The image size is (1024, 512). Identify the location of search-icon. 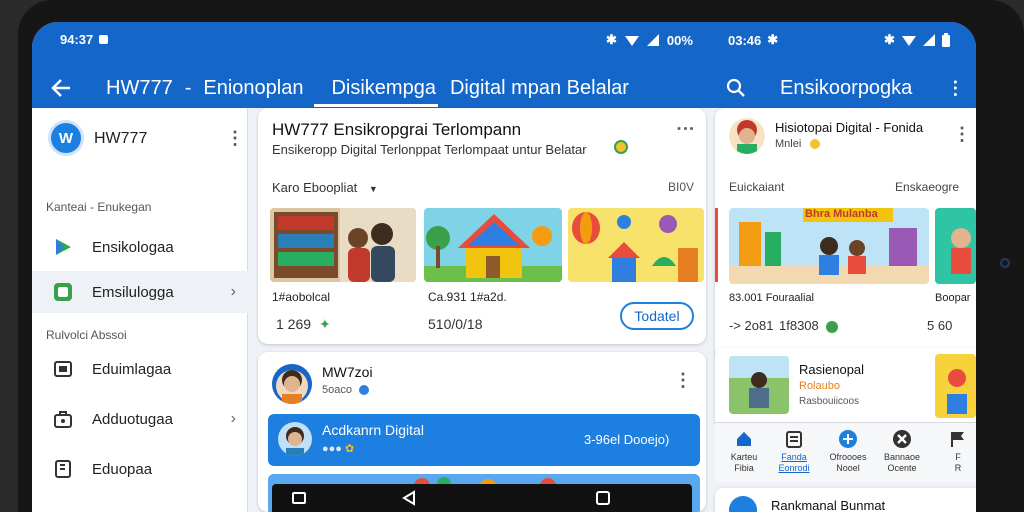
(736, 88).